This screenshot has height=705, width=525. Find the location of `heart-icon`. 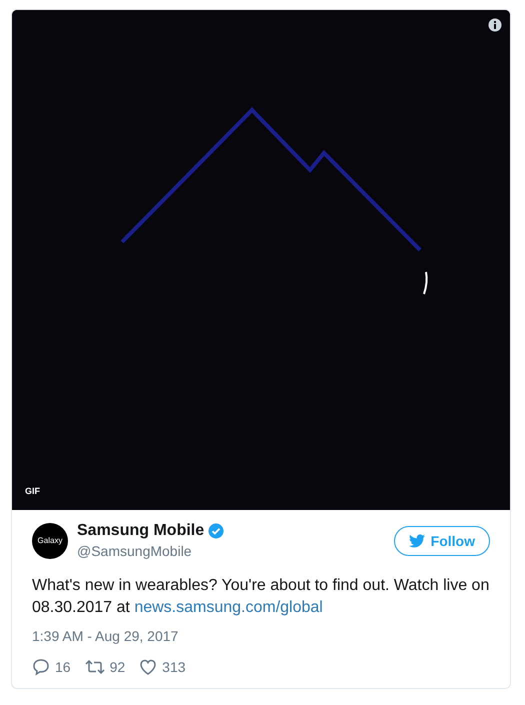

heart-icon is located at coordinates (148, 667).